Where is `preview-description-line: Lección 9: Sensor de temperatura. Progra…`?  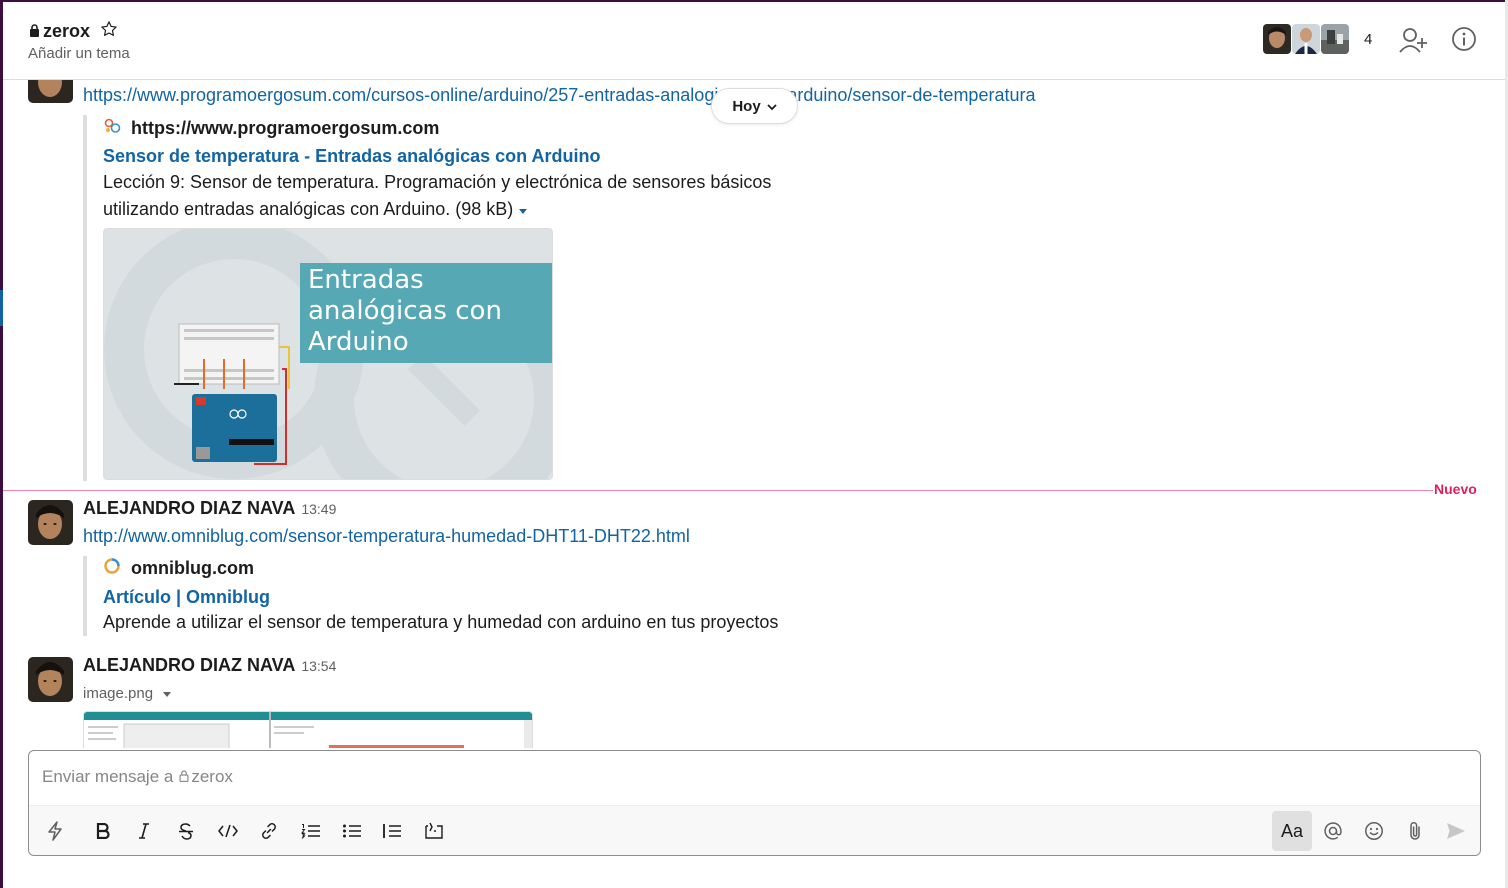 preview-description-line: Lección 9: Sensor de temperatura. Progra… is located at coordinates (437, 182).